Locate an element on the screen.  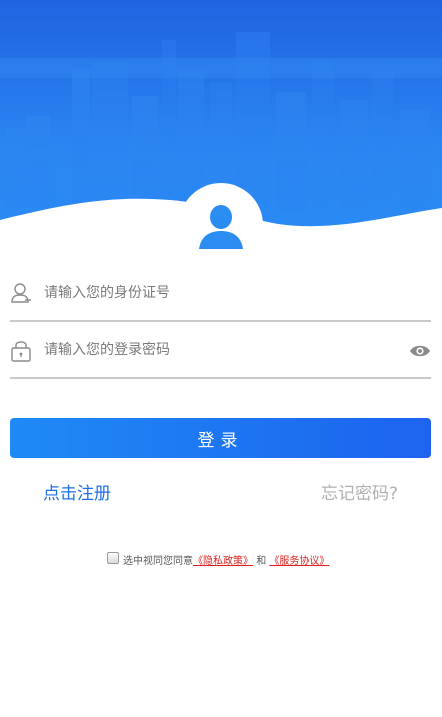
forgot-password-link: 忘记密码? is located at coordinates (359, 491).